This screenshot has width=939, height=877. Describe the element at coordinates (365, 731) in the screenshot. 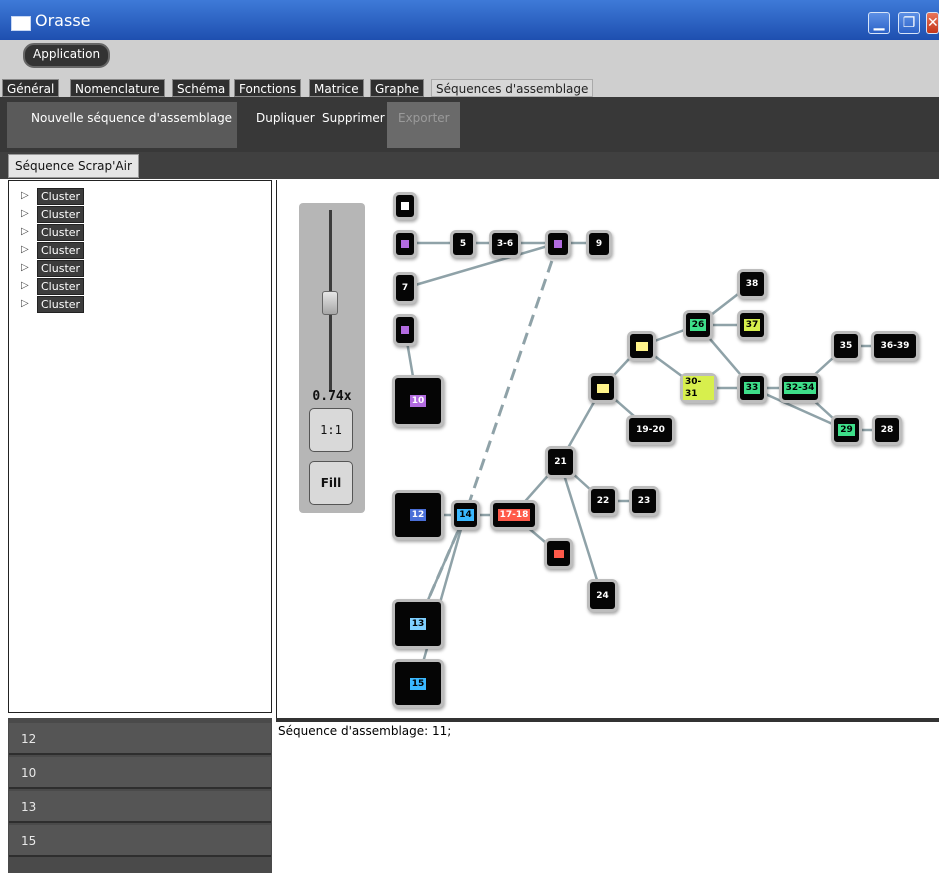

I see `status-text: Séquence d'assemblage: 11;` at that location.